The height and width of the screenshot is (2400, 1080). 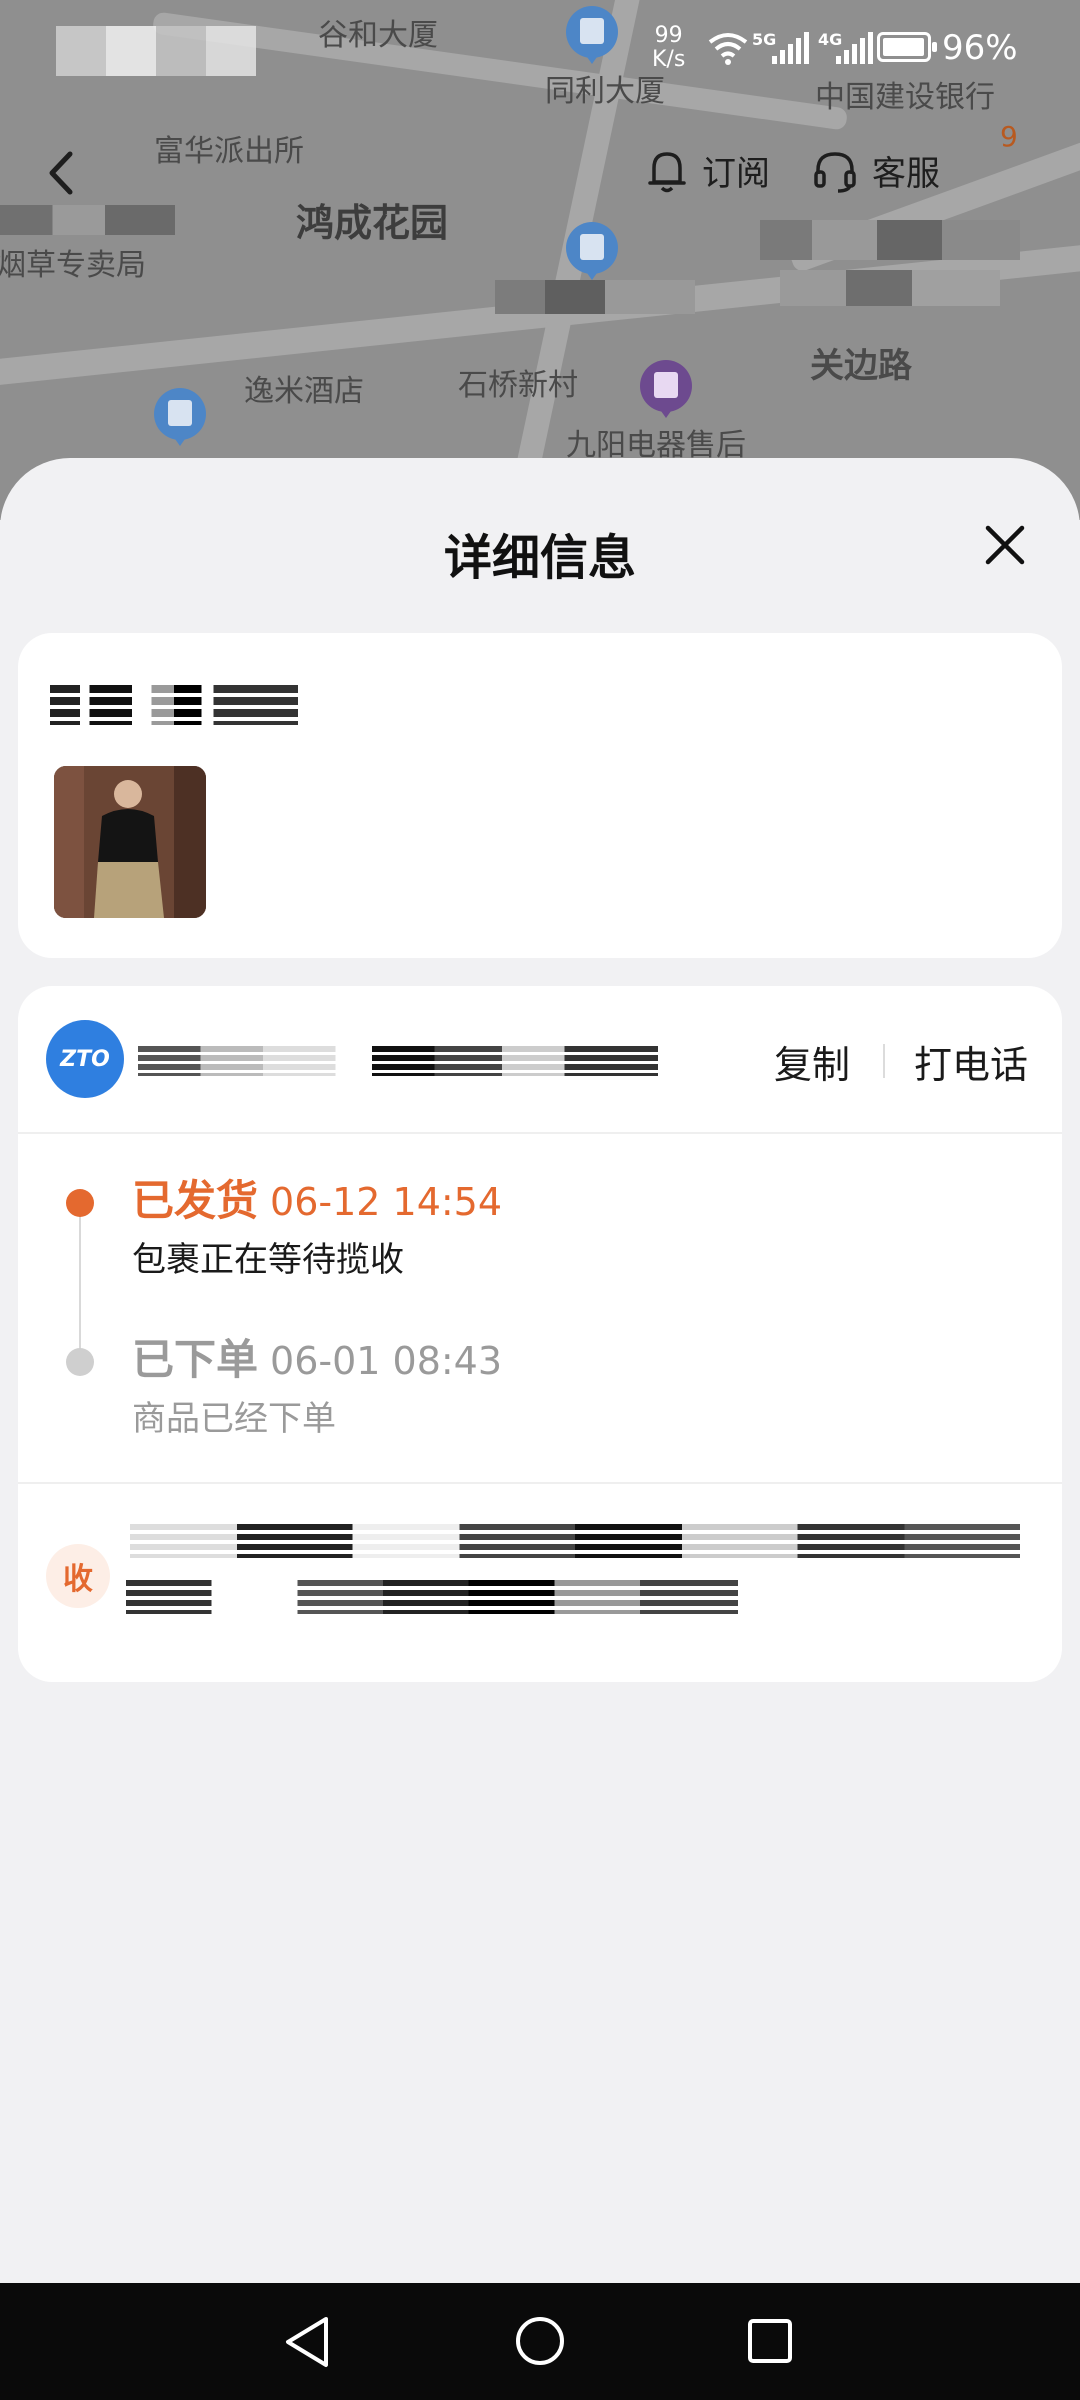 I want to click on redacted-carrier, so click(x=156, y=51).